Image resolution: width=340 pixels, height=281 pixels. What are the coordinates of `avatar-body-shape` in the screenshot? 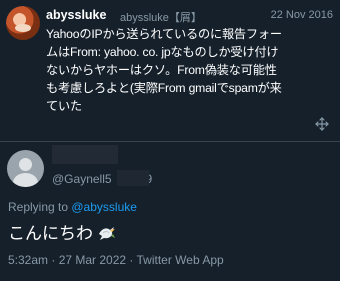 It's located at (25, 180).